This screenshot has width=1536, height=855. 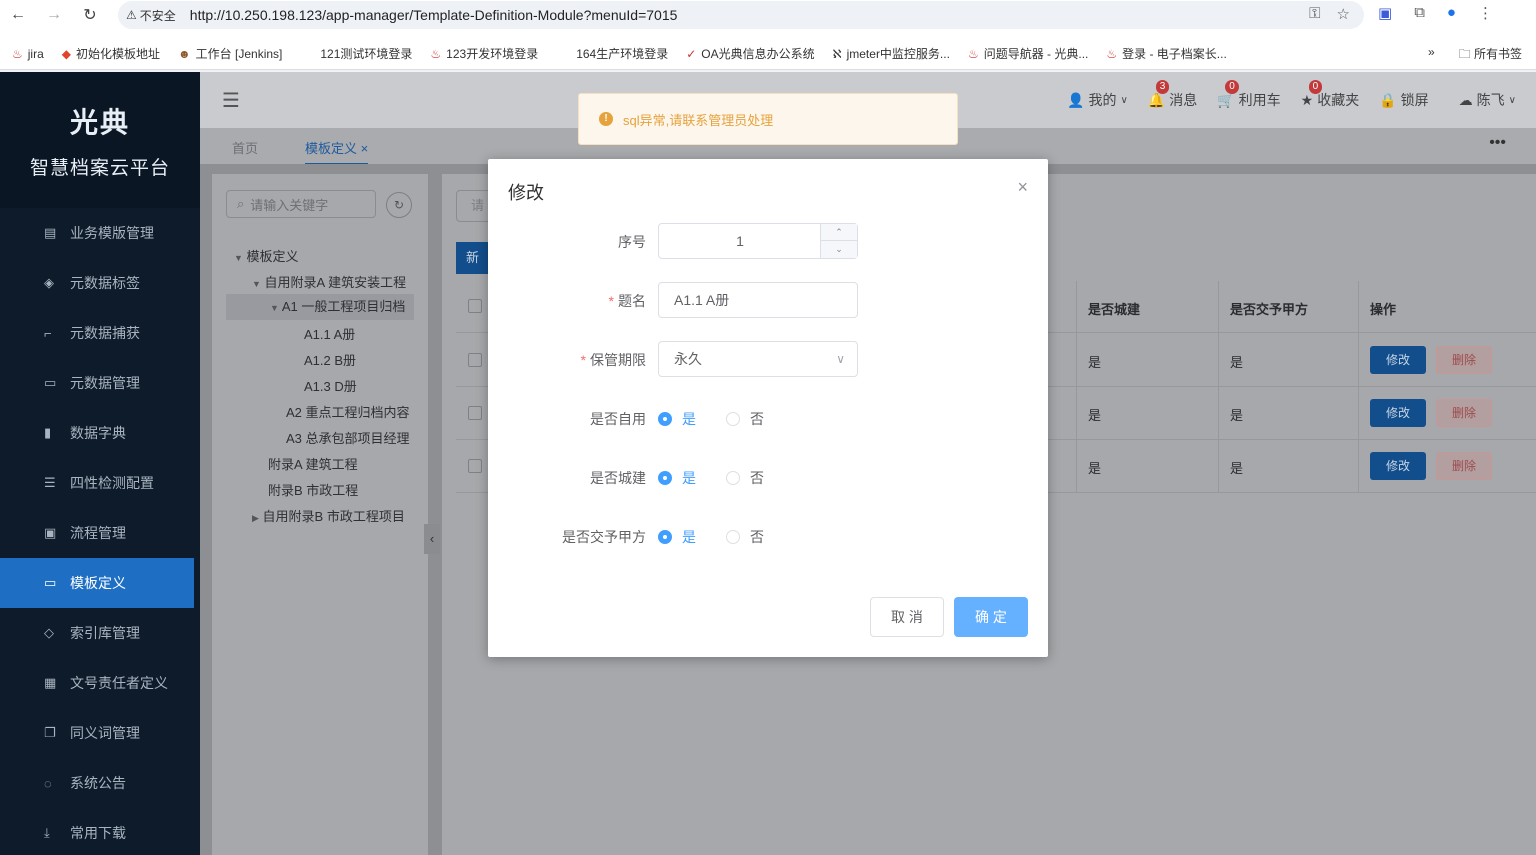 I want to click on list-icon: ▤, so click(x=50, y=232).